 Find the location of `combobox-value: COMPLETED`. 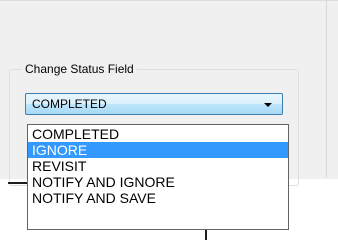

combobox-value: COMPLETED is located at coordinates (69, 104).